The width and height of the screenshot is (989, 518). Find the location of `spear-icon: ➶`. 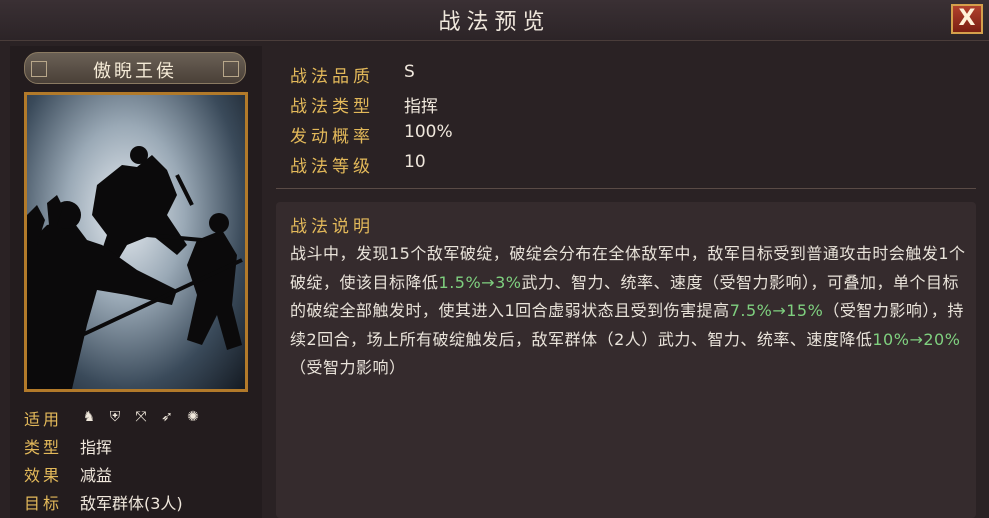

spear-icon: ➶ is located at coordinates (167, 417).